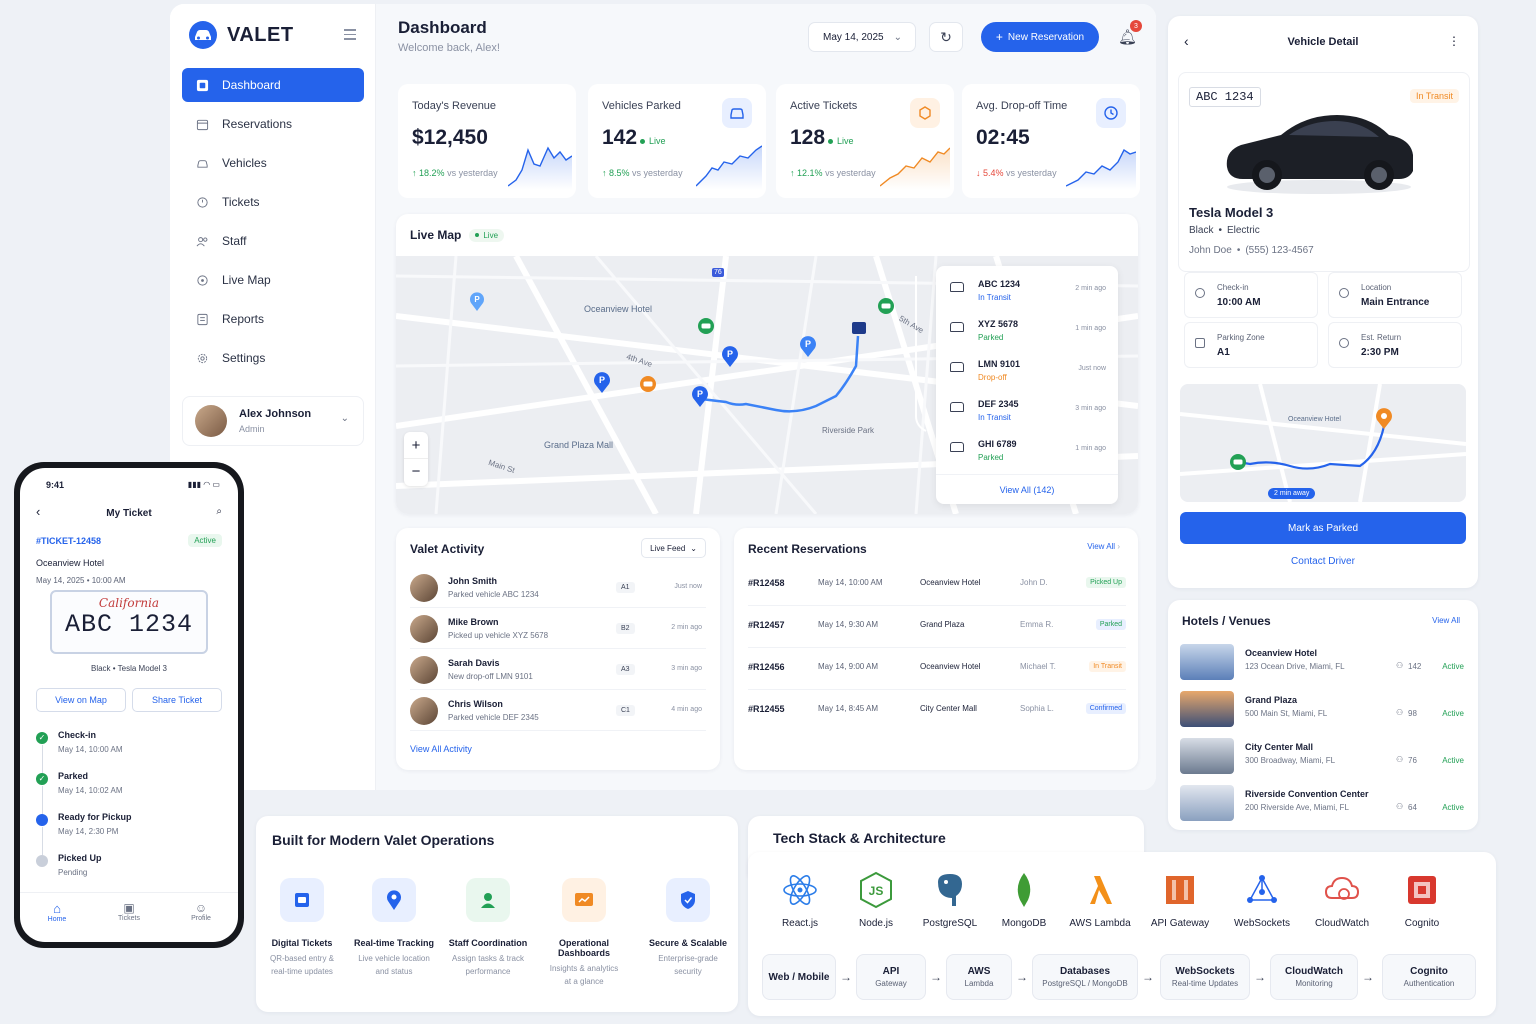  Describe the element at coordinates (946, 37) in the screenshot. I see `refresh-button: ↻` at that location.